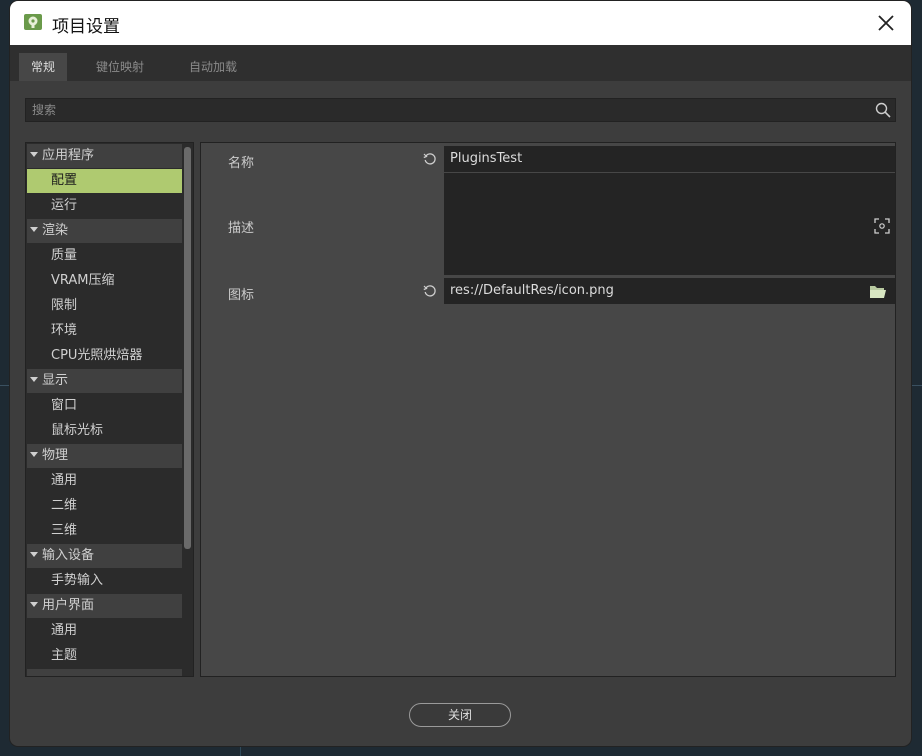  I want to click on description-field, so click(669, 224).